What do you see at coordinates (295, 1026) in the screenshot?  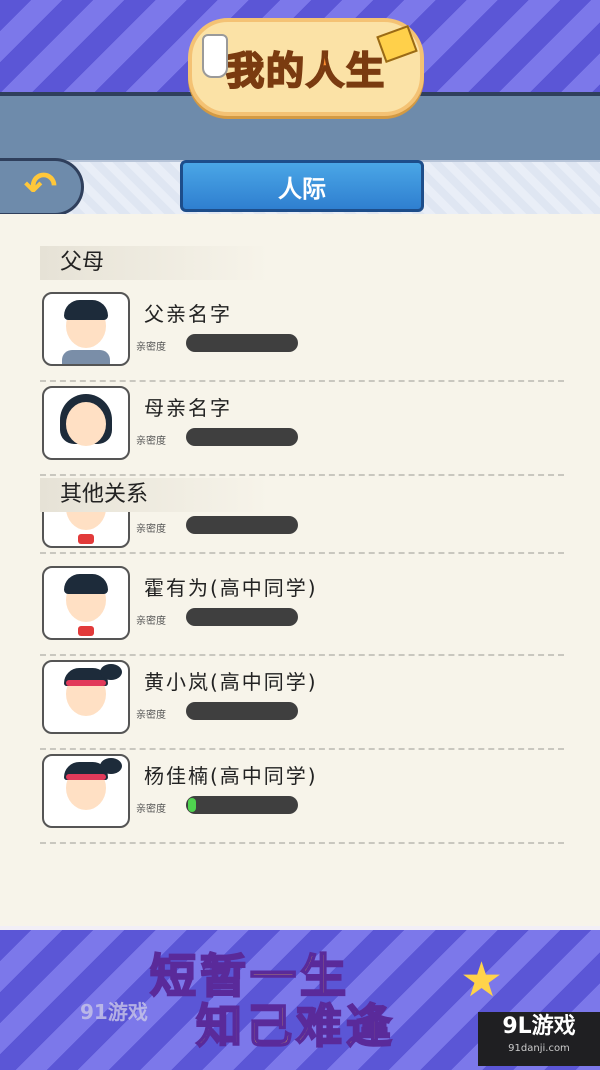 I see `slogan-line-2: 知己难逢` at bounding box center [295, 1026].